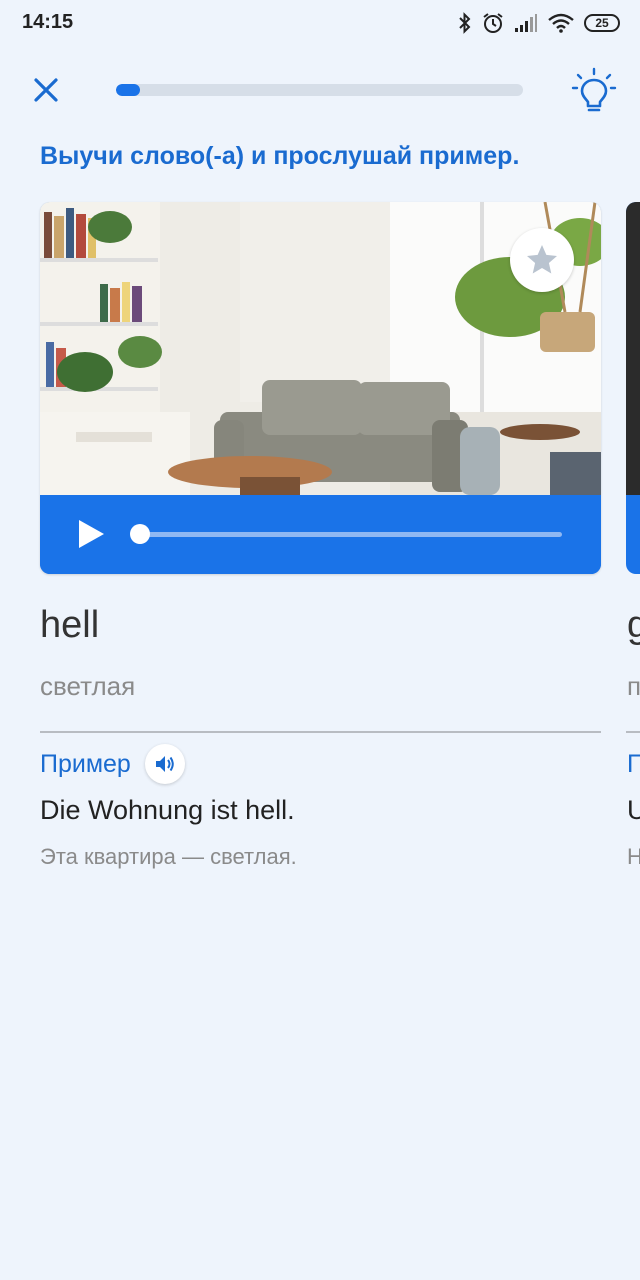 Image resolution: width=640 pixels, height=1280 pixels. I want to click on close-icon, so click(46, 90).